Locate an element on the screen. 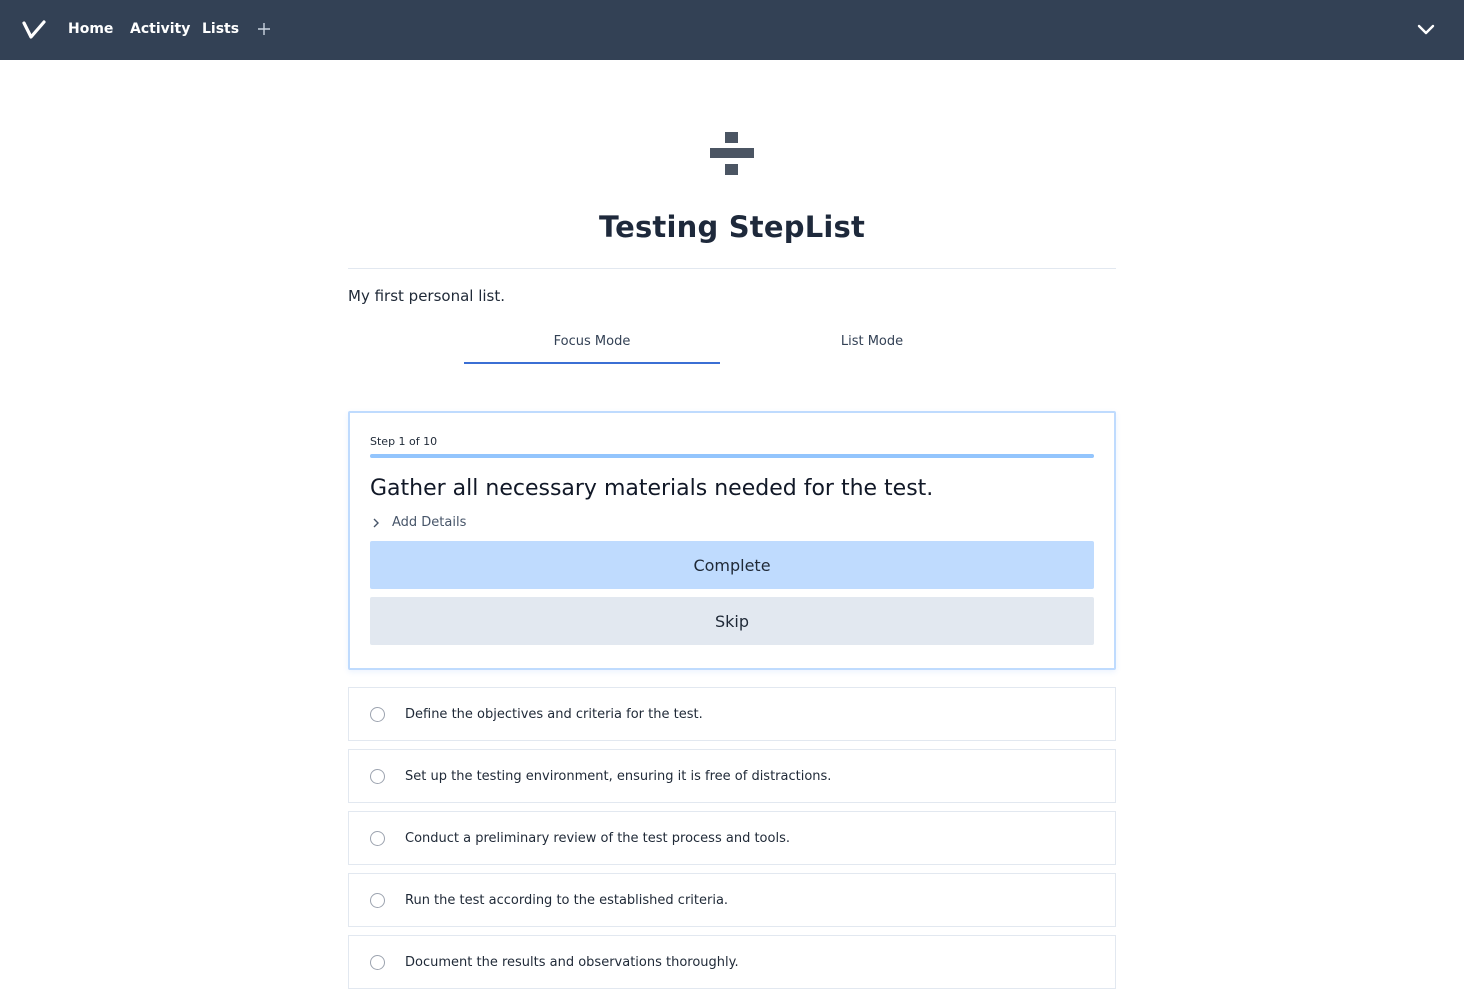 This screenshot has height=989, width=1464. divide-icon is located at coordinates (732, 153).